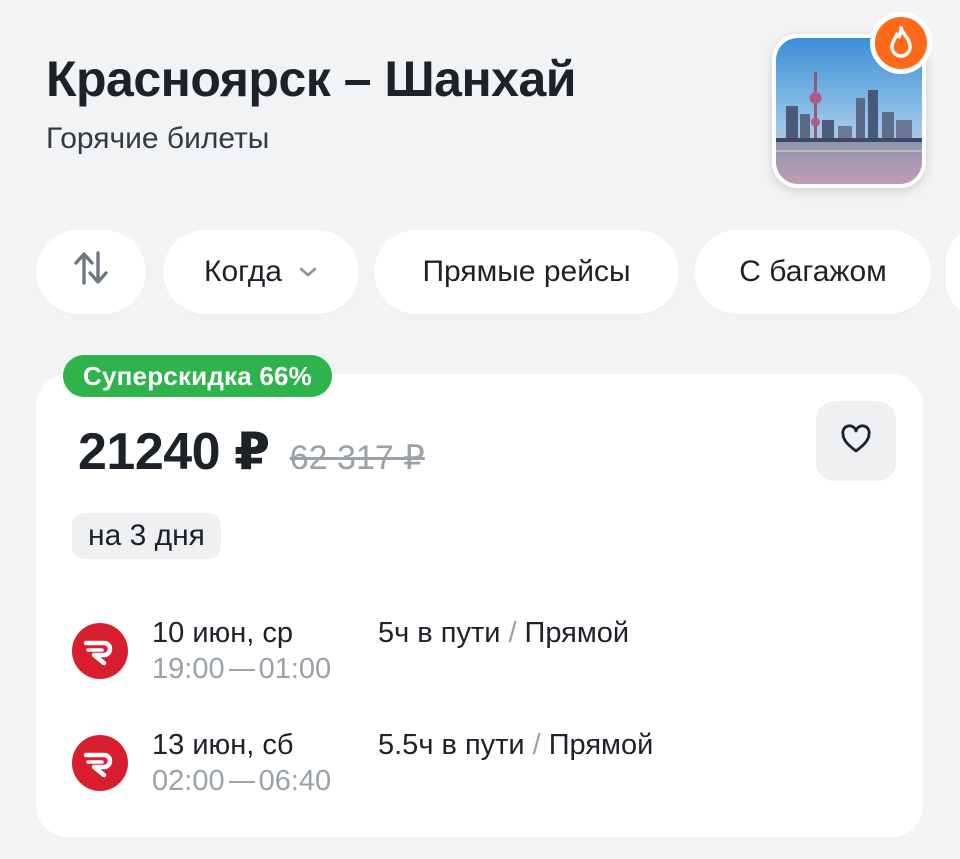 The width and height of the screenshot is (960, 859). I want to click on discount-badge: Суперскидка 66%, so click(197, 376).